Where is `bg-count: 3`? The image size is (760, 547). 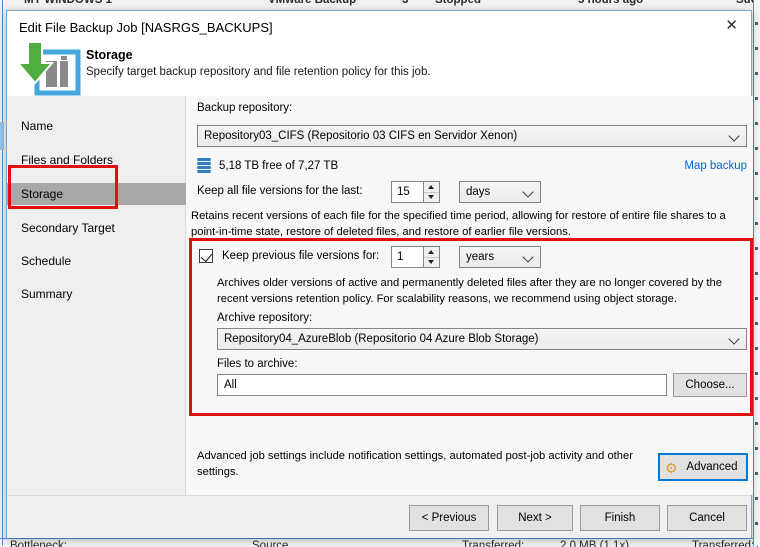 bg-count: 3 is located at coordinates (405, 3).